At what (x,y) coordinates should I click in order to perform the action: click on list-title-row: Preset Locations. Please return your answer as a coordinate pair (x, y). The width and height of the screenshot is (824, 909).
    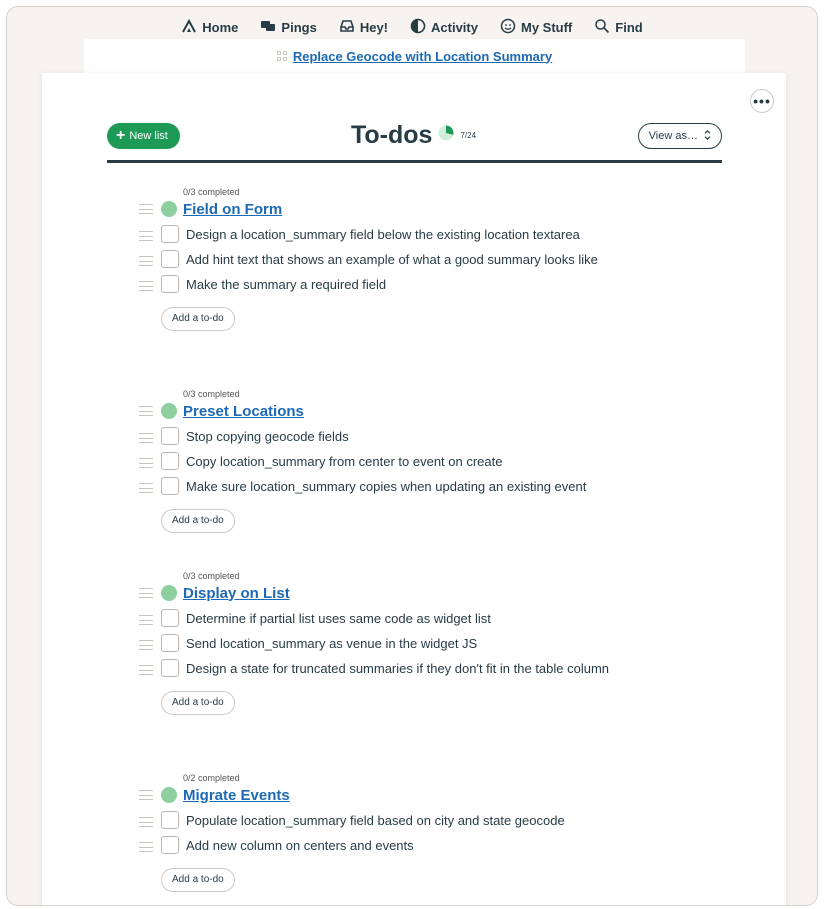
    Looking at the image, I should click on (392, 411).